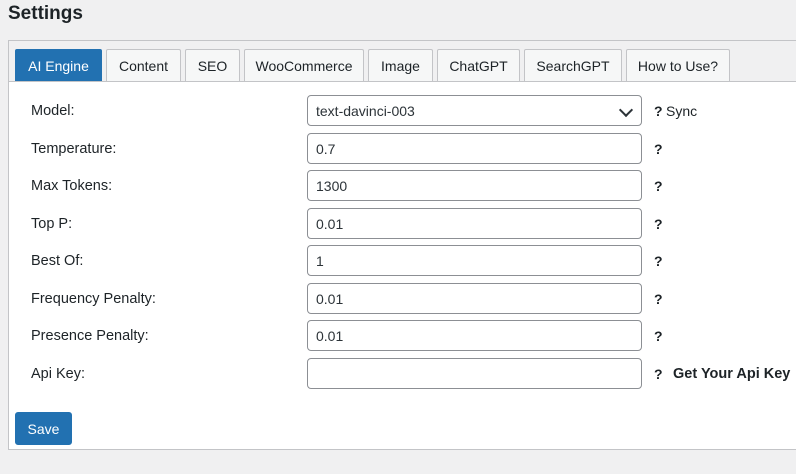 This screenshot has width=796, height=474. Describe the element at coordinates (43, 428) in the screenshot. I see `save-button: Save` at that location.